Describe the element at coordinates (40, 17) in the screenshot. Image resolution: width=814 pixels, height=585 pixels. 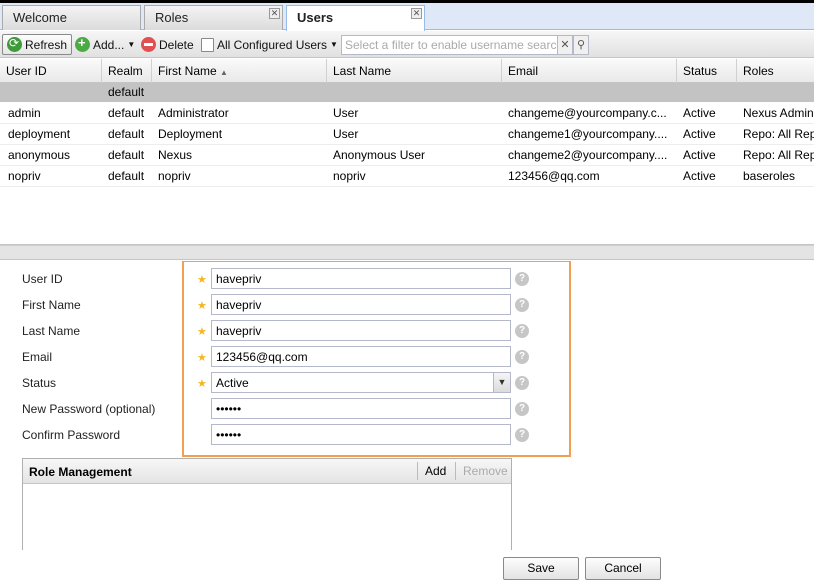
I see `tab-welcome-label: Welcome` at that location.